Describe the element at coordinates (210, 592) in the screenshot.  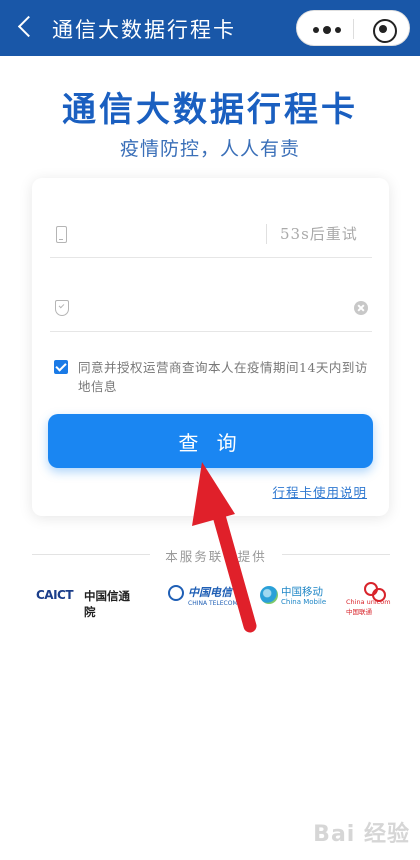
I see `telecom-name: 中国电信` at that location.